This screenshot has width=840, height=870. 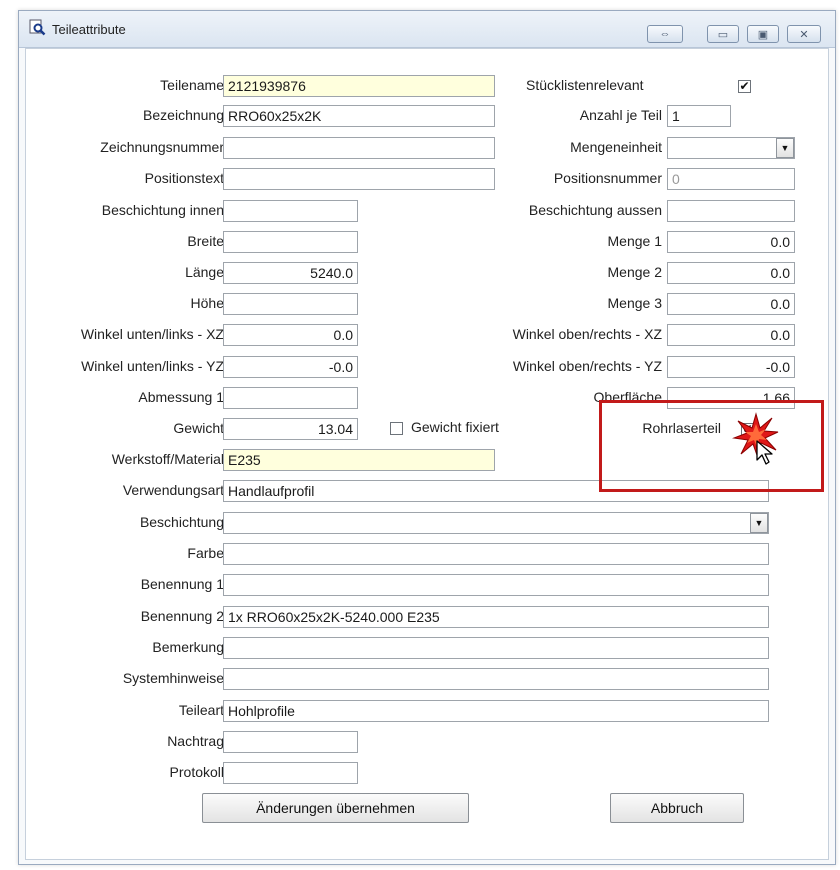 I want to click on breite-field, so click(x=290, y=242).